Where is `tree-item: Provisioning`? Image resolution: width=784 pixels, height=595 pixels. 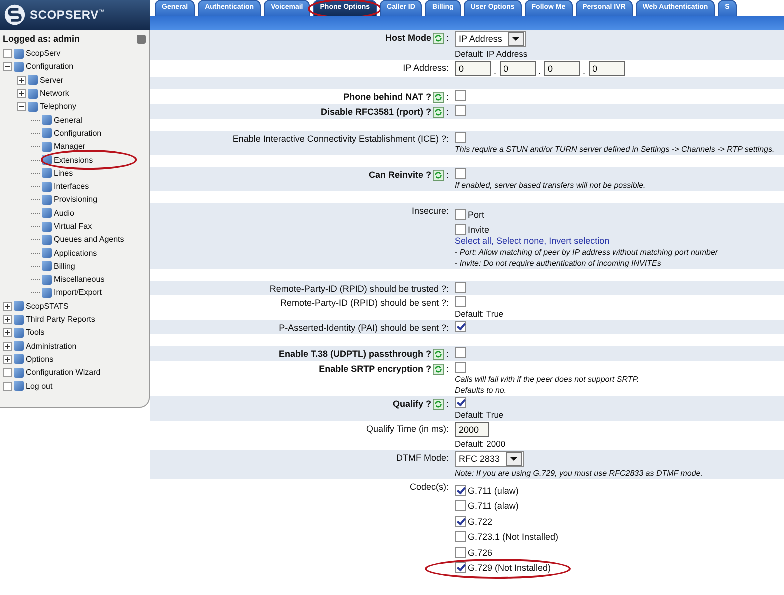
tree-item: Provisioning is located at coordinates (76, 199).